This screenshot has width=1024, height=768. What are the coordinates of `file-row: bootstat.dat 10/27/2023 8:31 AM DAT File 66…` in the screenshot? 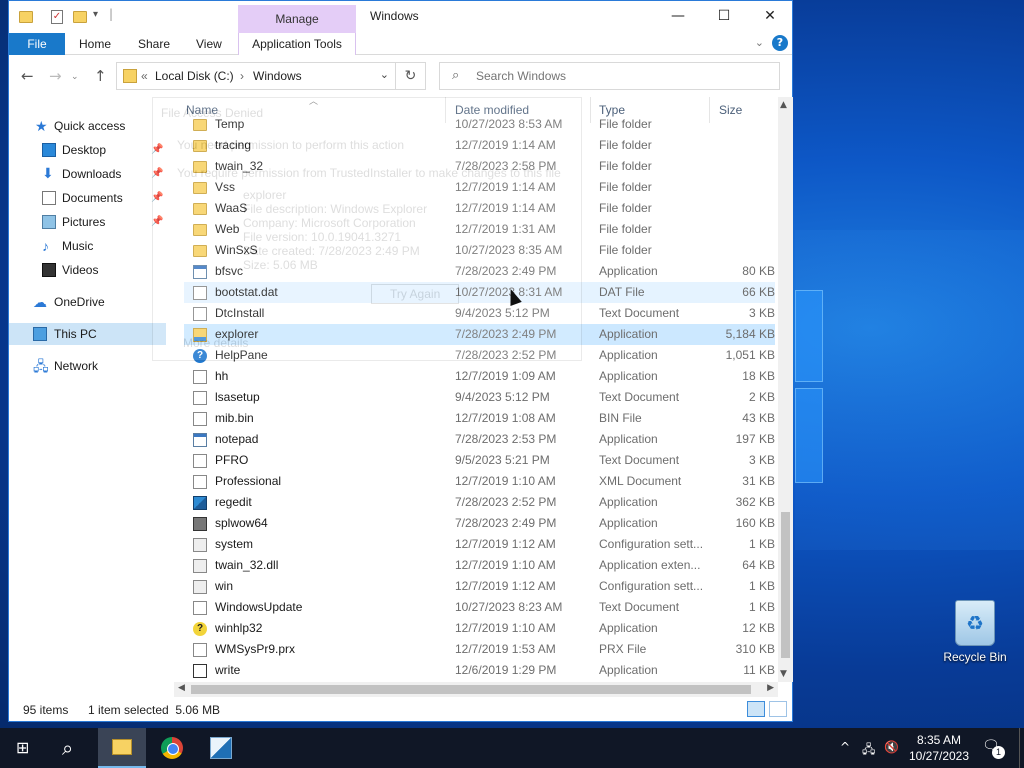 It's located at (479, 292).